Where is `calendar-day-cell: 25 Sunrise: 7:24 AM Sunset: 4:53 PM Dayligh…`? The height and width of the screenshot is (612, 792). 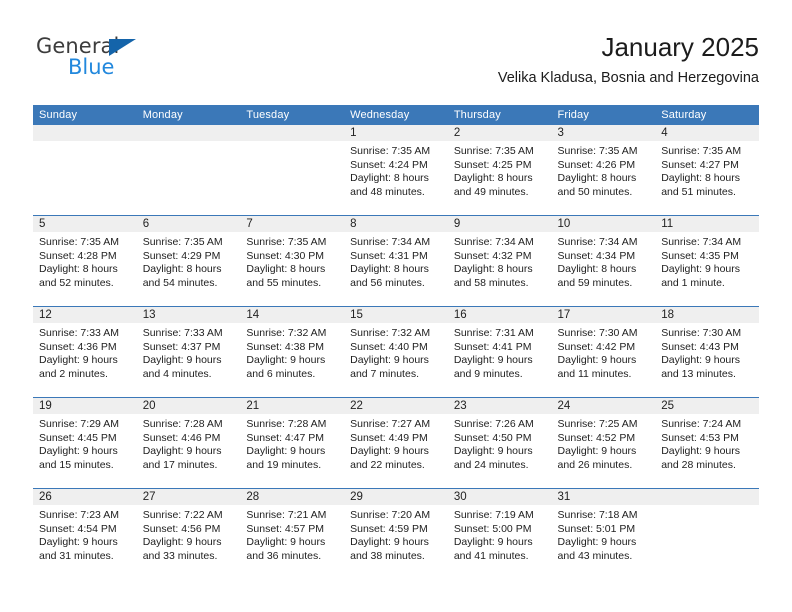
calendar-day-cell: 25 Sunrise: 7:24 AM Sunset: 4:53 PM Dayligh… is located at coordinates (707, 443).